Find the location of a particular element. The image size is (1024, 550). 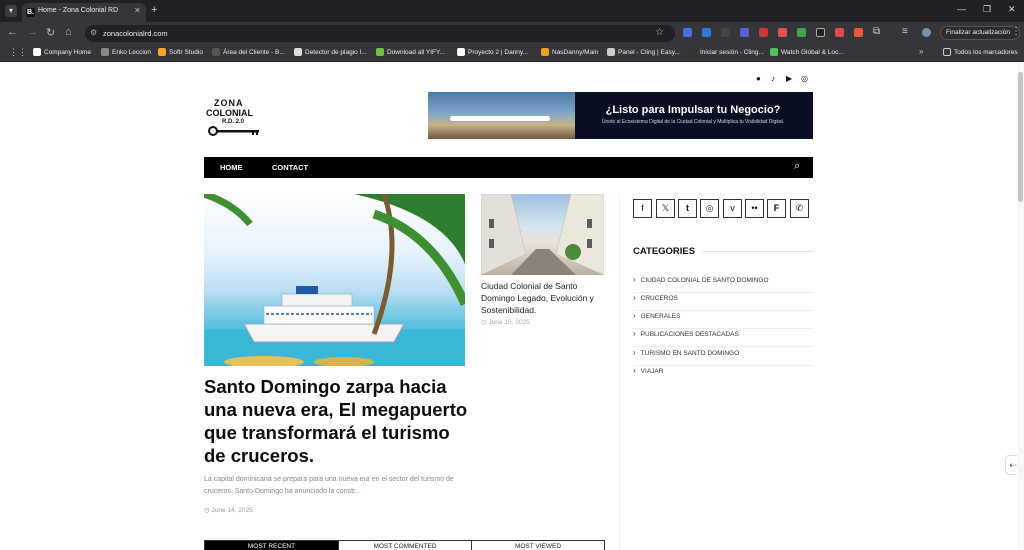

whatsapp-icon: ✆ is located at coordinates (799, 208).